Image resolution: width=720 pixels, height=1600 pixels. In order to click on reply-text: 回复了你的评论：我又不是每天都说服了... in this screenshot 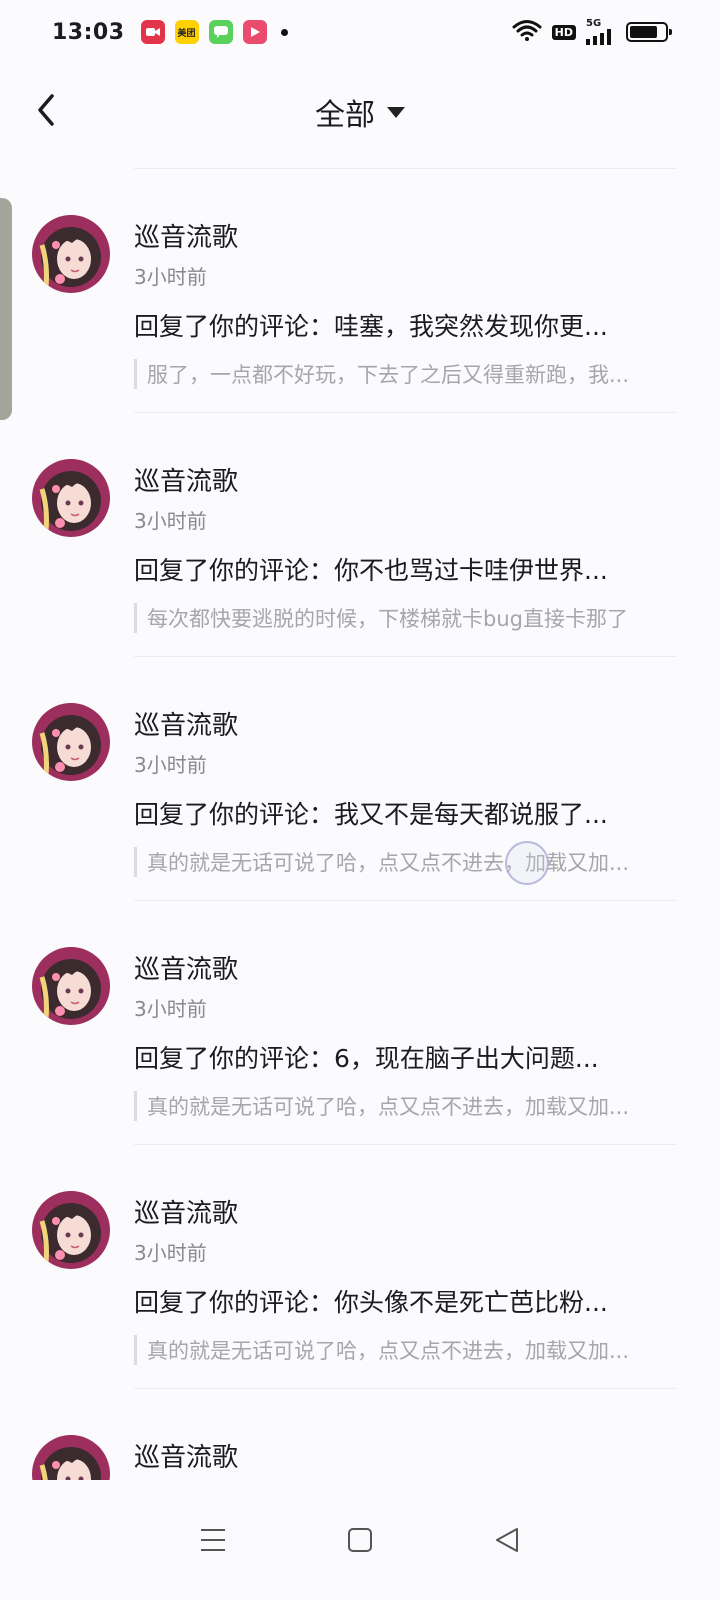, I will do `click(371, 814)`.